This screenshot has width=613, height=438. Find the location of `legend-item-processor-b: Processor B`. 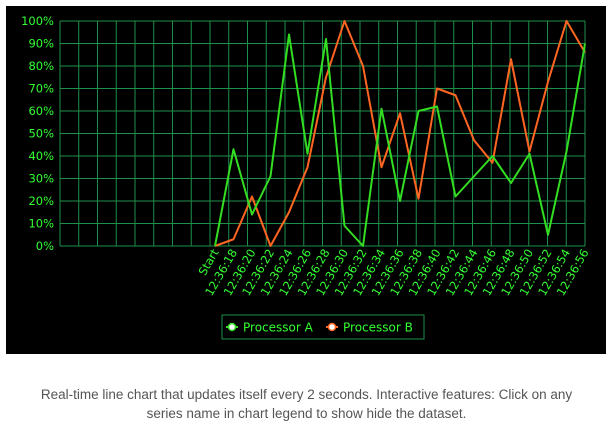

legend-item-processor-b: Processor B is located at coordinates (369, 328).